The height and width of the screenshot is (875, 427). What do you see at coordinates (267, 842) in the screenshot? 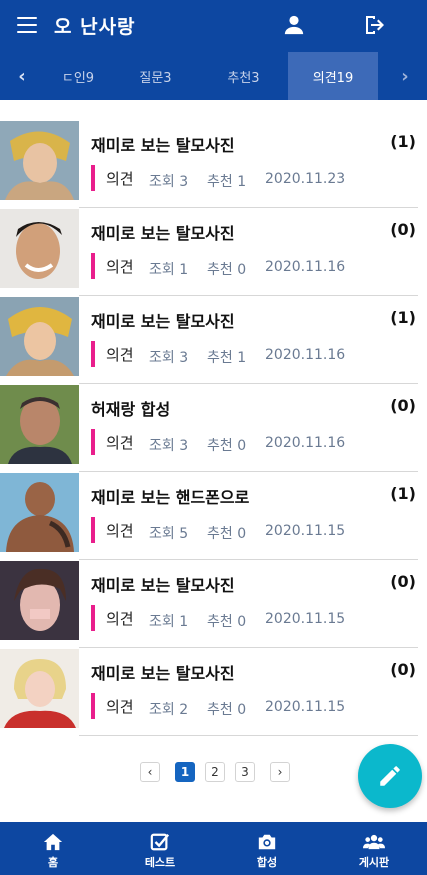
I see `camera-icon` at bounding box center [267, 842].